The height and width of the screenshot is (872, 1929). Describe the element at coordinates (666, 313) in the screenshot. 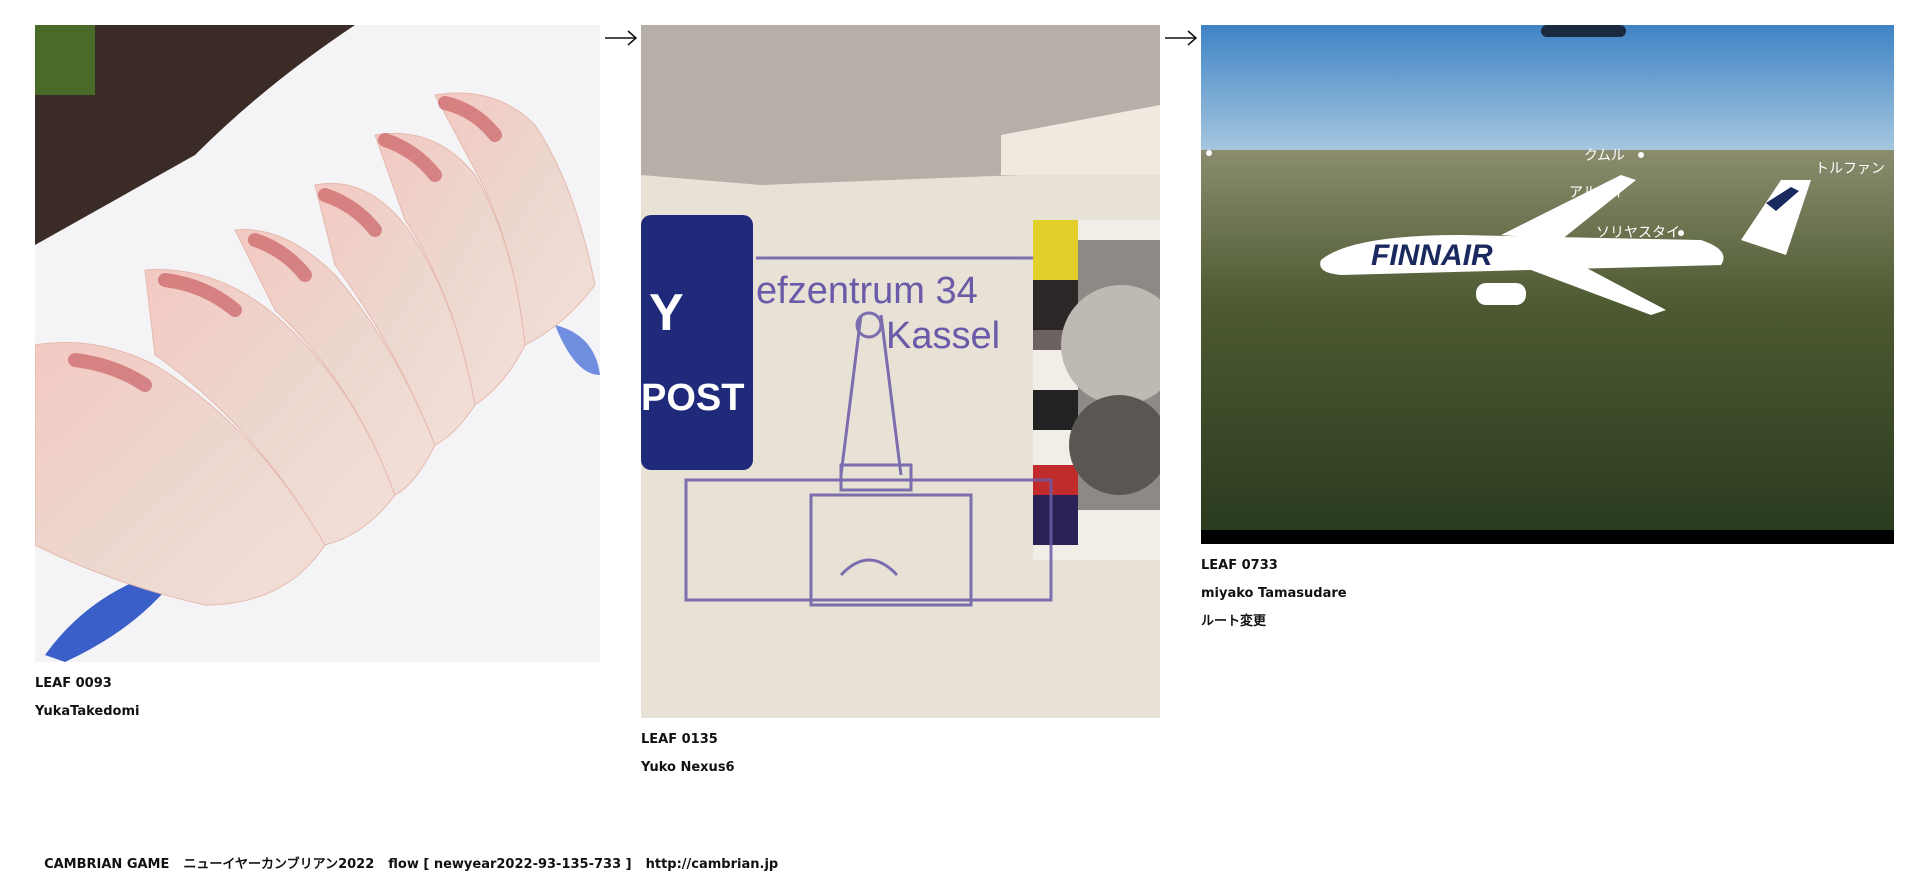

I see `post-letter: Y` at that location.